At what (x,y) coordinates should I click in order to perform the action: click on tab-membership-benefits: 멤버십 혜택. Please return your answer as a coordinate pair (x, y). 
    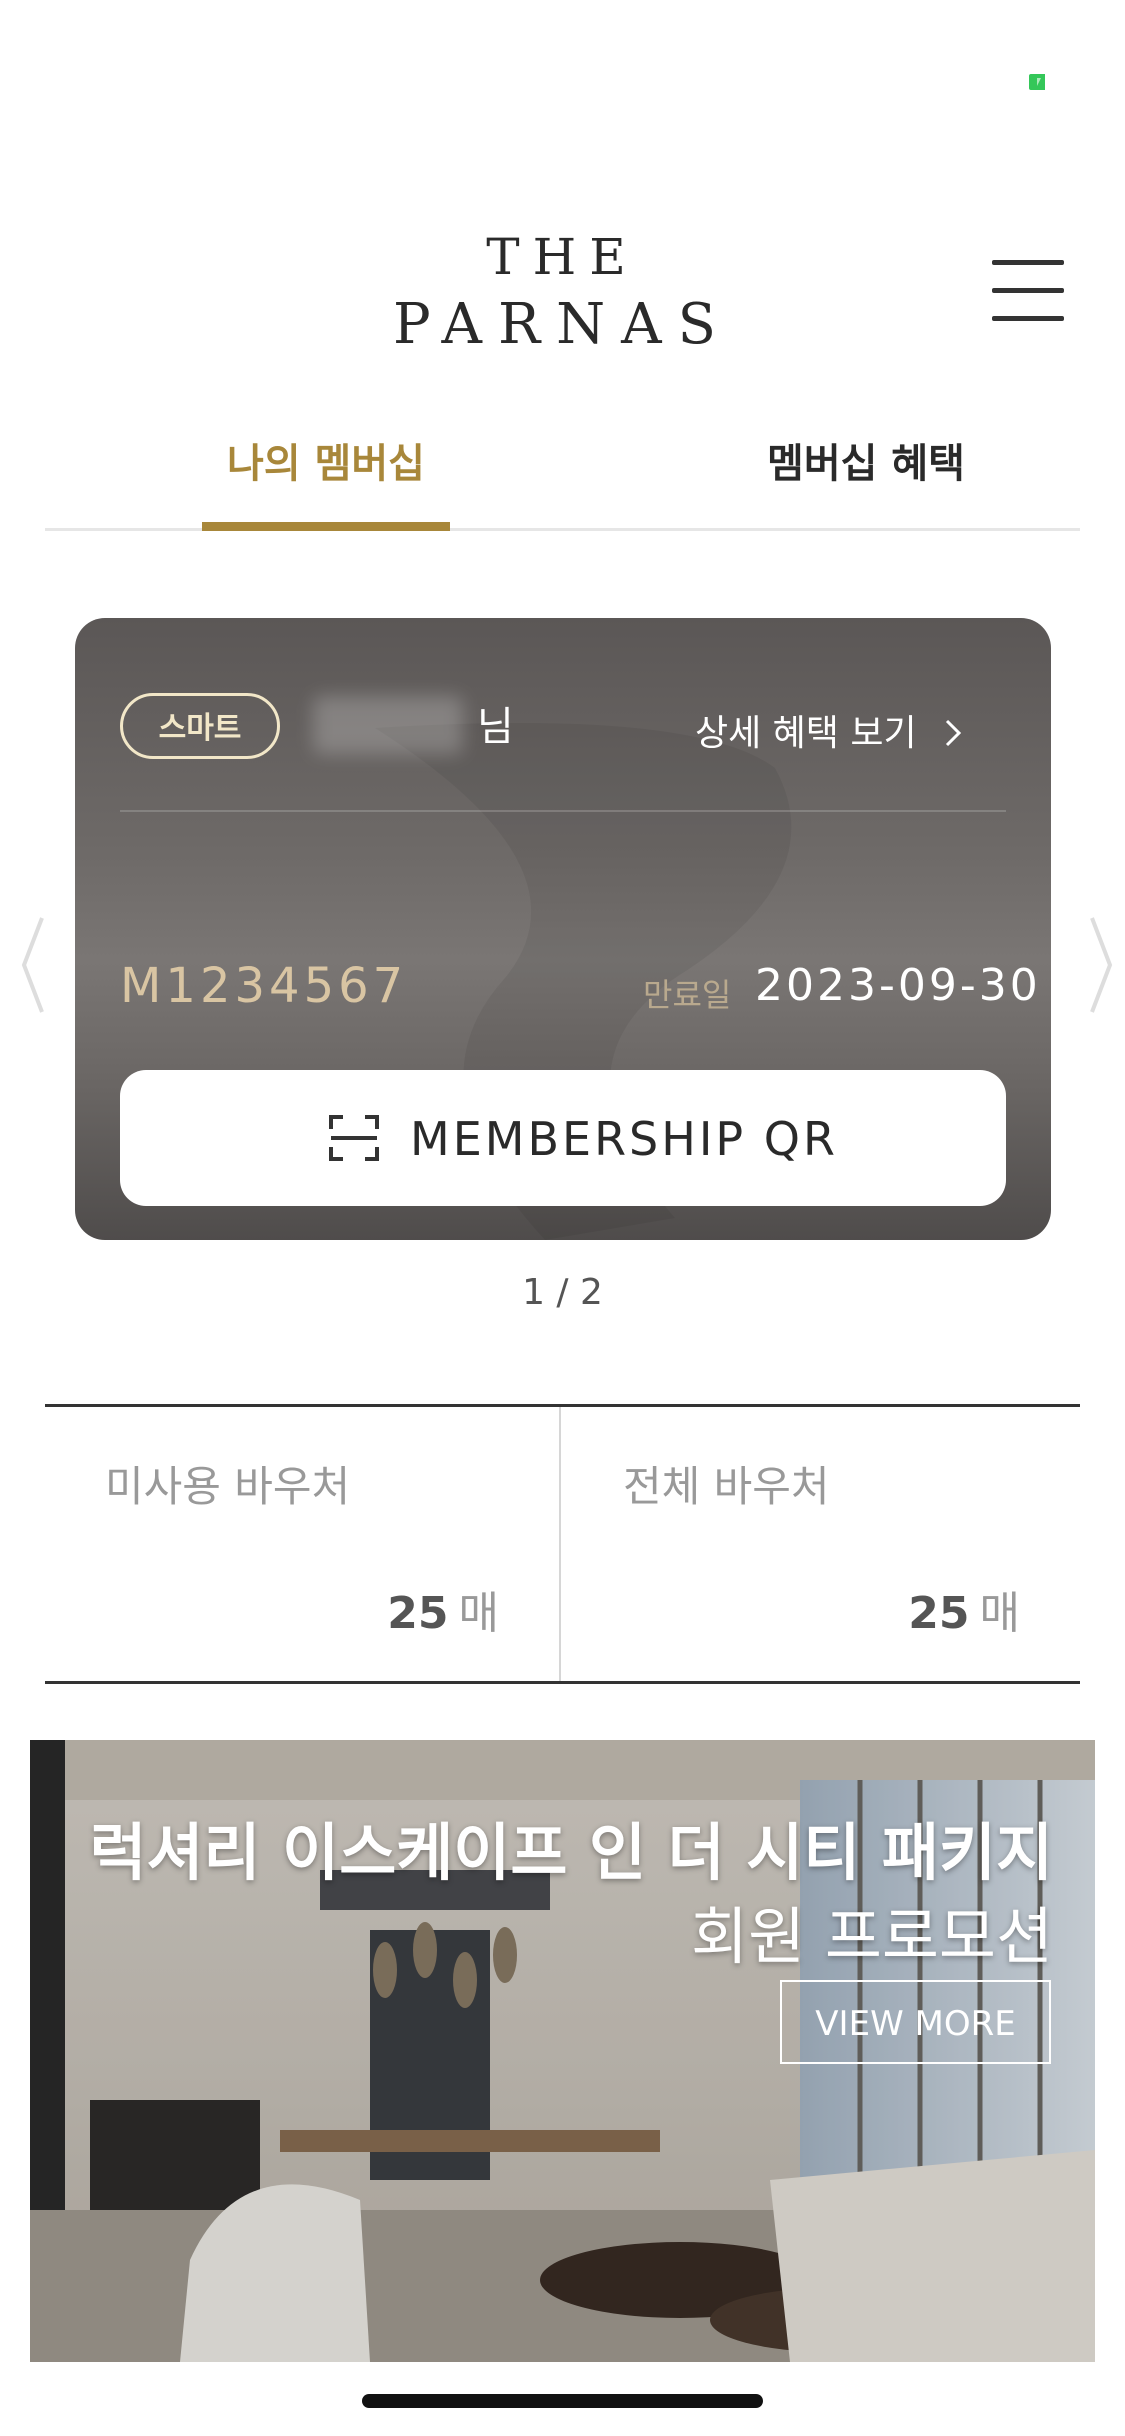
    Looking at the image, I should click on (866, 474).